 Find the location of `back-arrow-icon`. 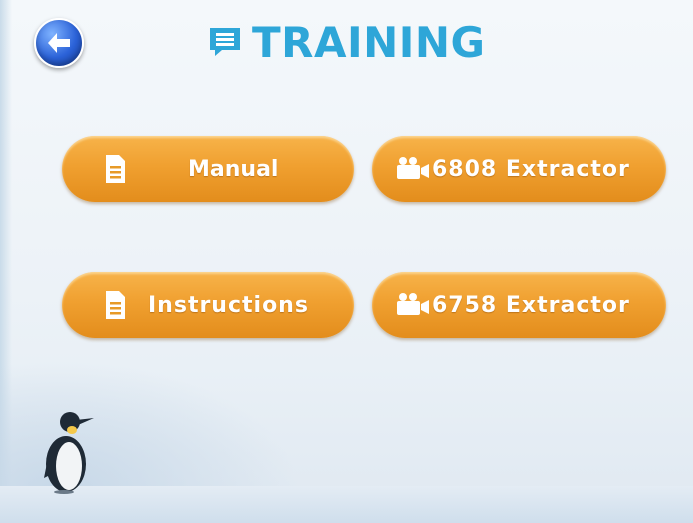

back-arrow-icon is located at coordinates (59, 43).